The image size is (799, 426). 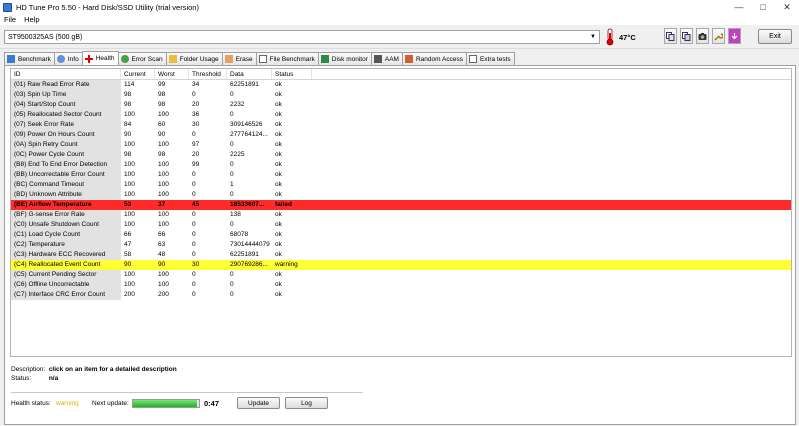 I want to click on column-header-id: ID, so click(x=66, y=74).